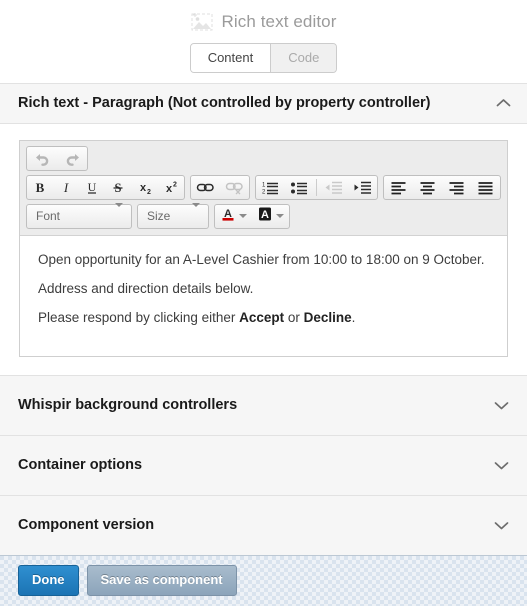  Describe the element at coordinates (48, 216) in the screenshot. I see `font-family-label: Font` at that location.